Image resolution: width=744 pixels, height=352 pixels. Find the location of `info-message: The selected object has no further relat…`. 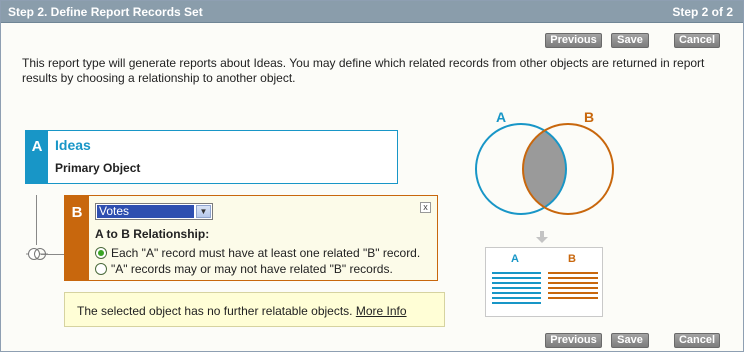

info-message: The selected object has no further relat… is located at coordinates (242, 311).